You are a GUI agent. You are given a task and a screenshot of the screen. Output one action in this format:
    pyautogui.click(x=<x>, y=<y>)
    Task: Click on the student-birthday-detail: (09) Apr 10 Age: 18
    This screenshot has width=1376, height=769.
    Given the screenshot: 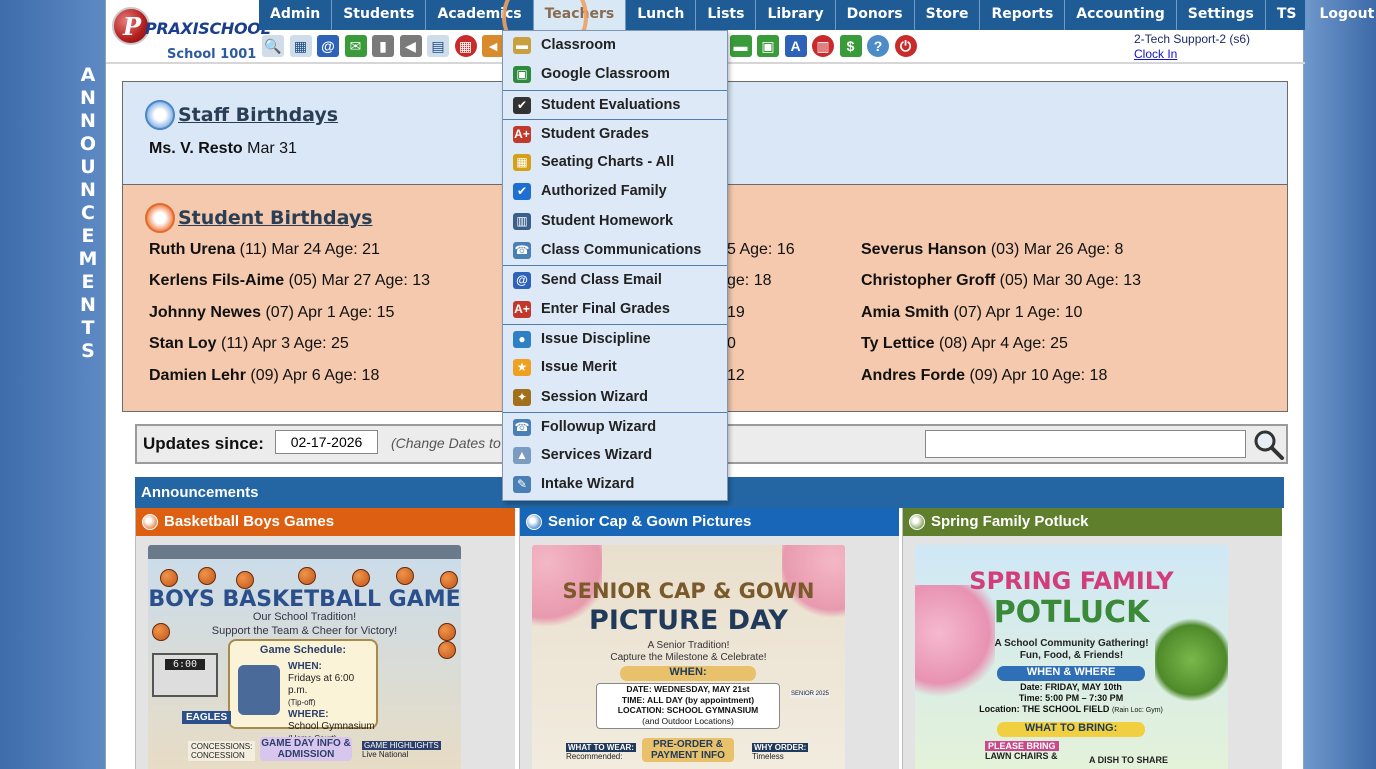 What is the action you would take?
    pyautogui.click(x=1036, y=375)
    